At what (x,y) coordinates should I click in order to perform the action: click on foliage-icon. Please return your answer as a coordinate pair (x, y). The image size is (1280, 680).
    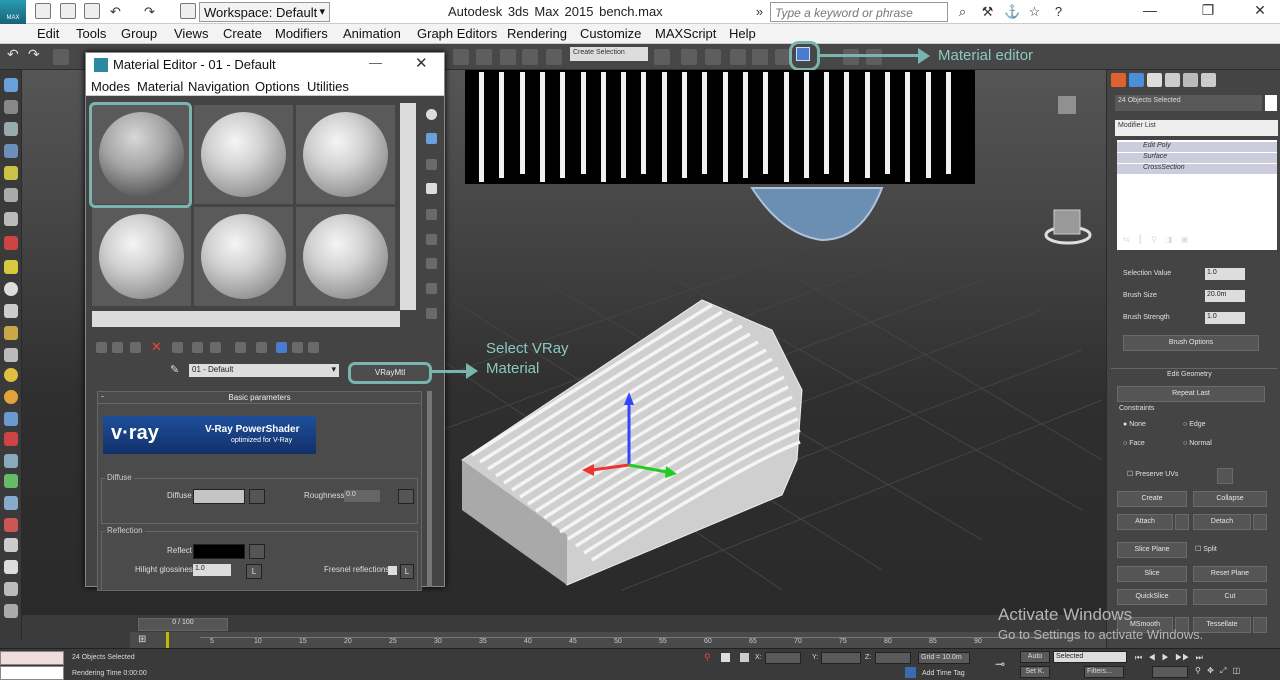
    Looking at the image, I should click on (11, 481).